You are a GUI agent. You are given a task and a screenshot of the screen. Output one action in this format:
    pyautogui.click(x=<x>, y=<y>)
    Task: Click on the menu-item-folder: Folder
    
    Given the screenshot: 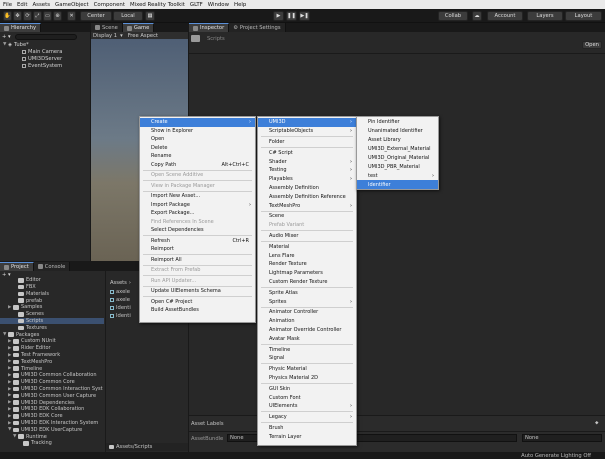 What is the action you would take?
    pyautogui.click(x=307, y=142)
    